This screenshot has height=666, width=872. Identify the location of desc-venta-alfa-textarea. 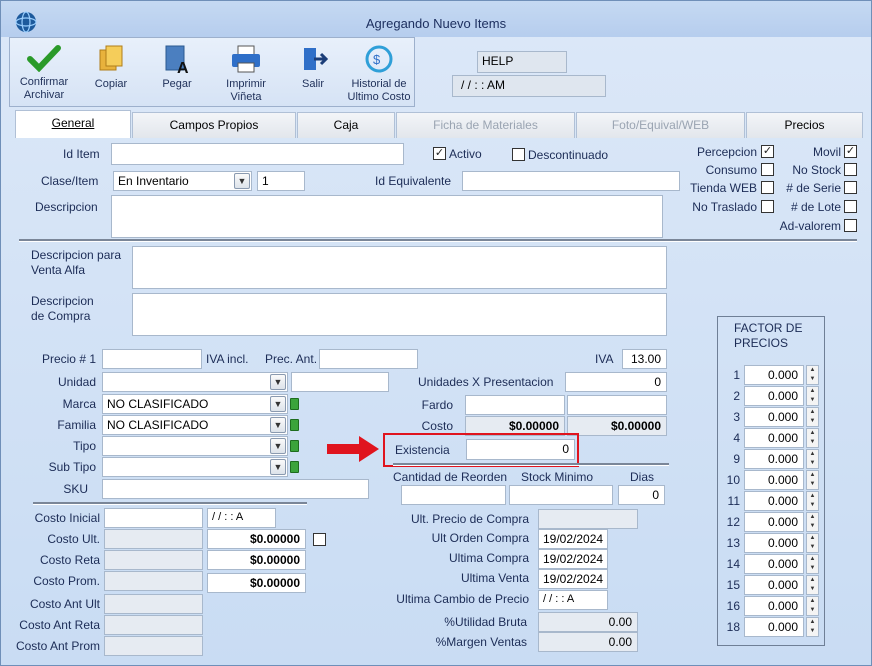
(399, 267).